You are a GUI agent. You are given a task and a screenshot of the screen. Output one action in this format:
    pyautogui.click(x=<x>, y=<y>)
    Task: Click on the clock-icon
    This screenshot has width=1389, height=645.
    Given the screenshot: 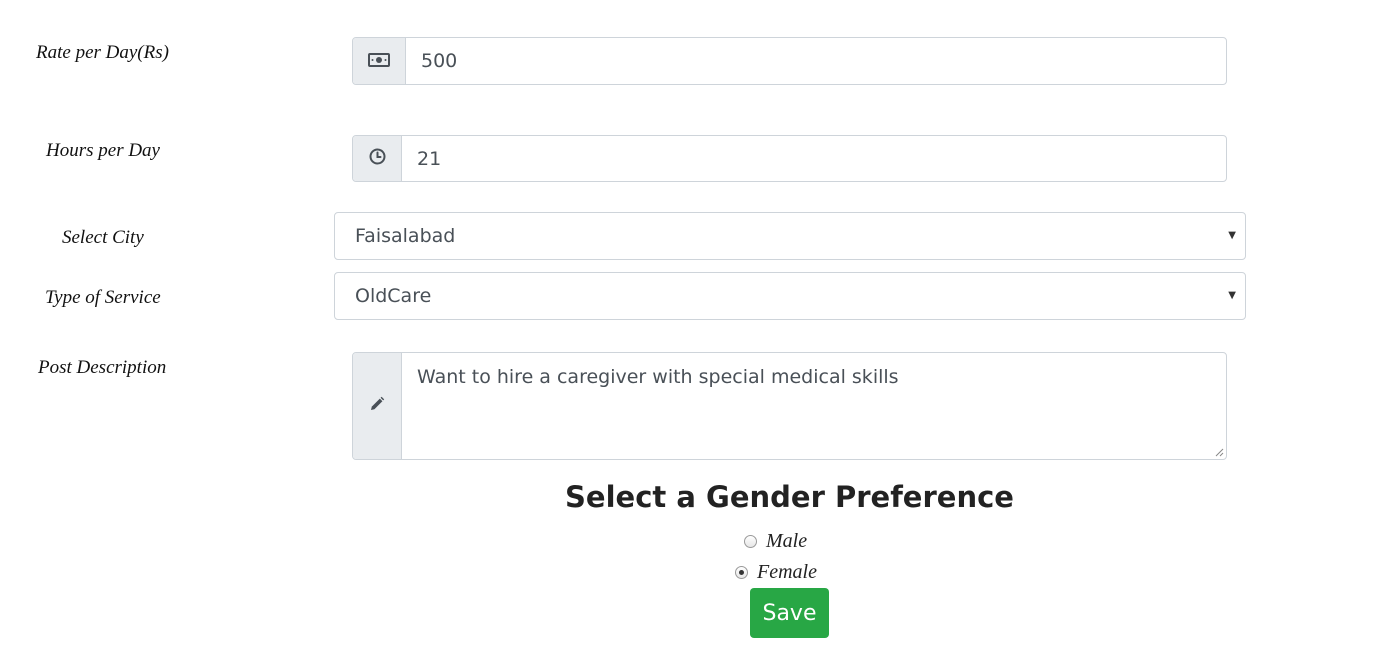 What is the action you would take?
    pyautogui.click(x=377, y=158)
    